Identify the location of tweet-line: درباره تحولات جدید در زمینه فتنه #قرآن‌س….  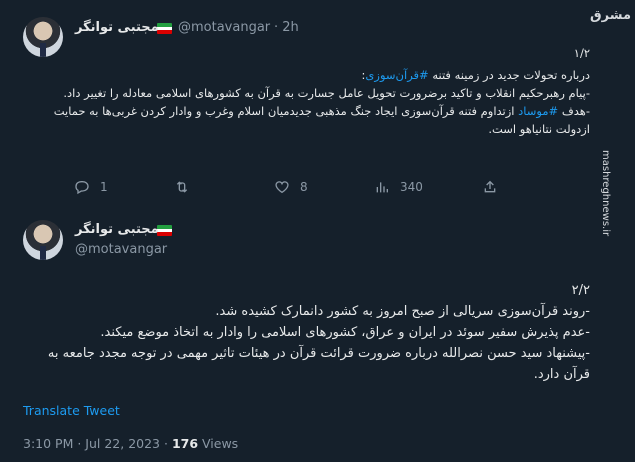
(475, 75).